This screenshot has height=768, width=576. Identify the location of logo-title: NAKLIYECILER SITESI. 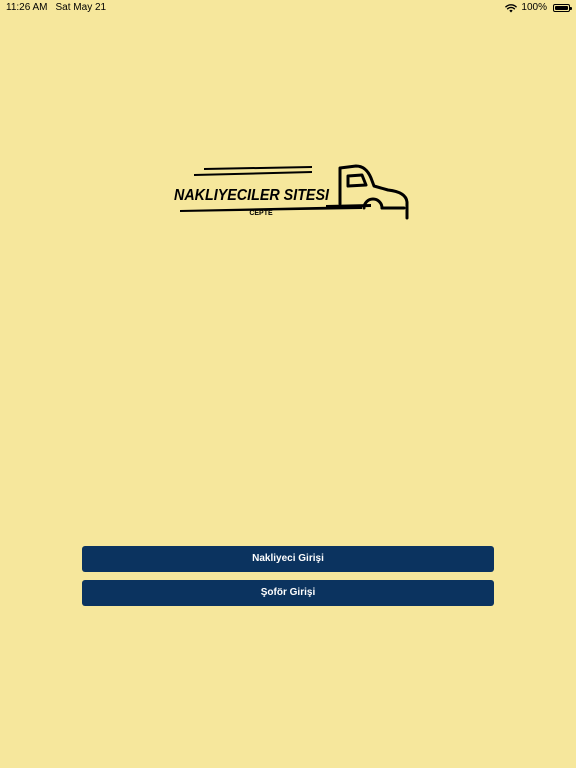
(251, 195).